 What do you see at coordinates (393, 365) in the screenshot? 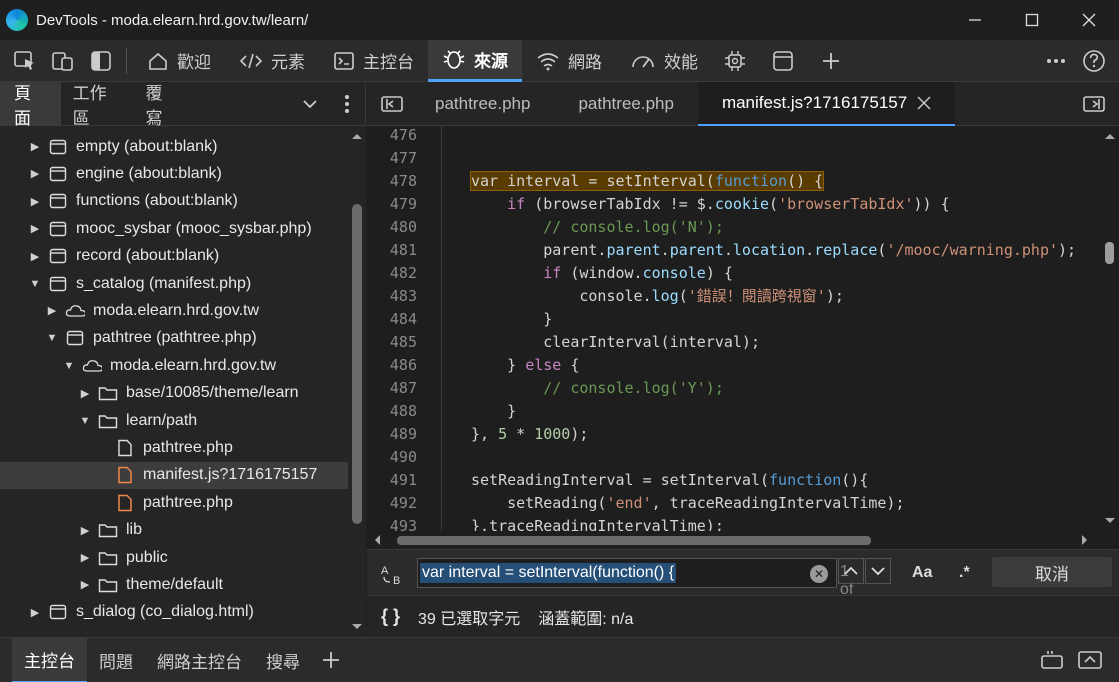
I see `line-number: 486` at bounding box center [393, 365].